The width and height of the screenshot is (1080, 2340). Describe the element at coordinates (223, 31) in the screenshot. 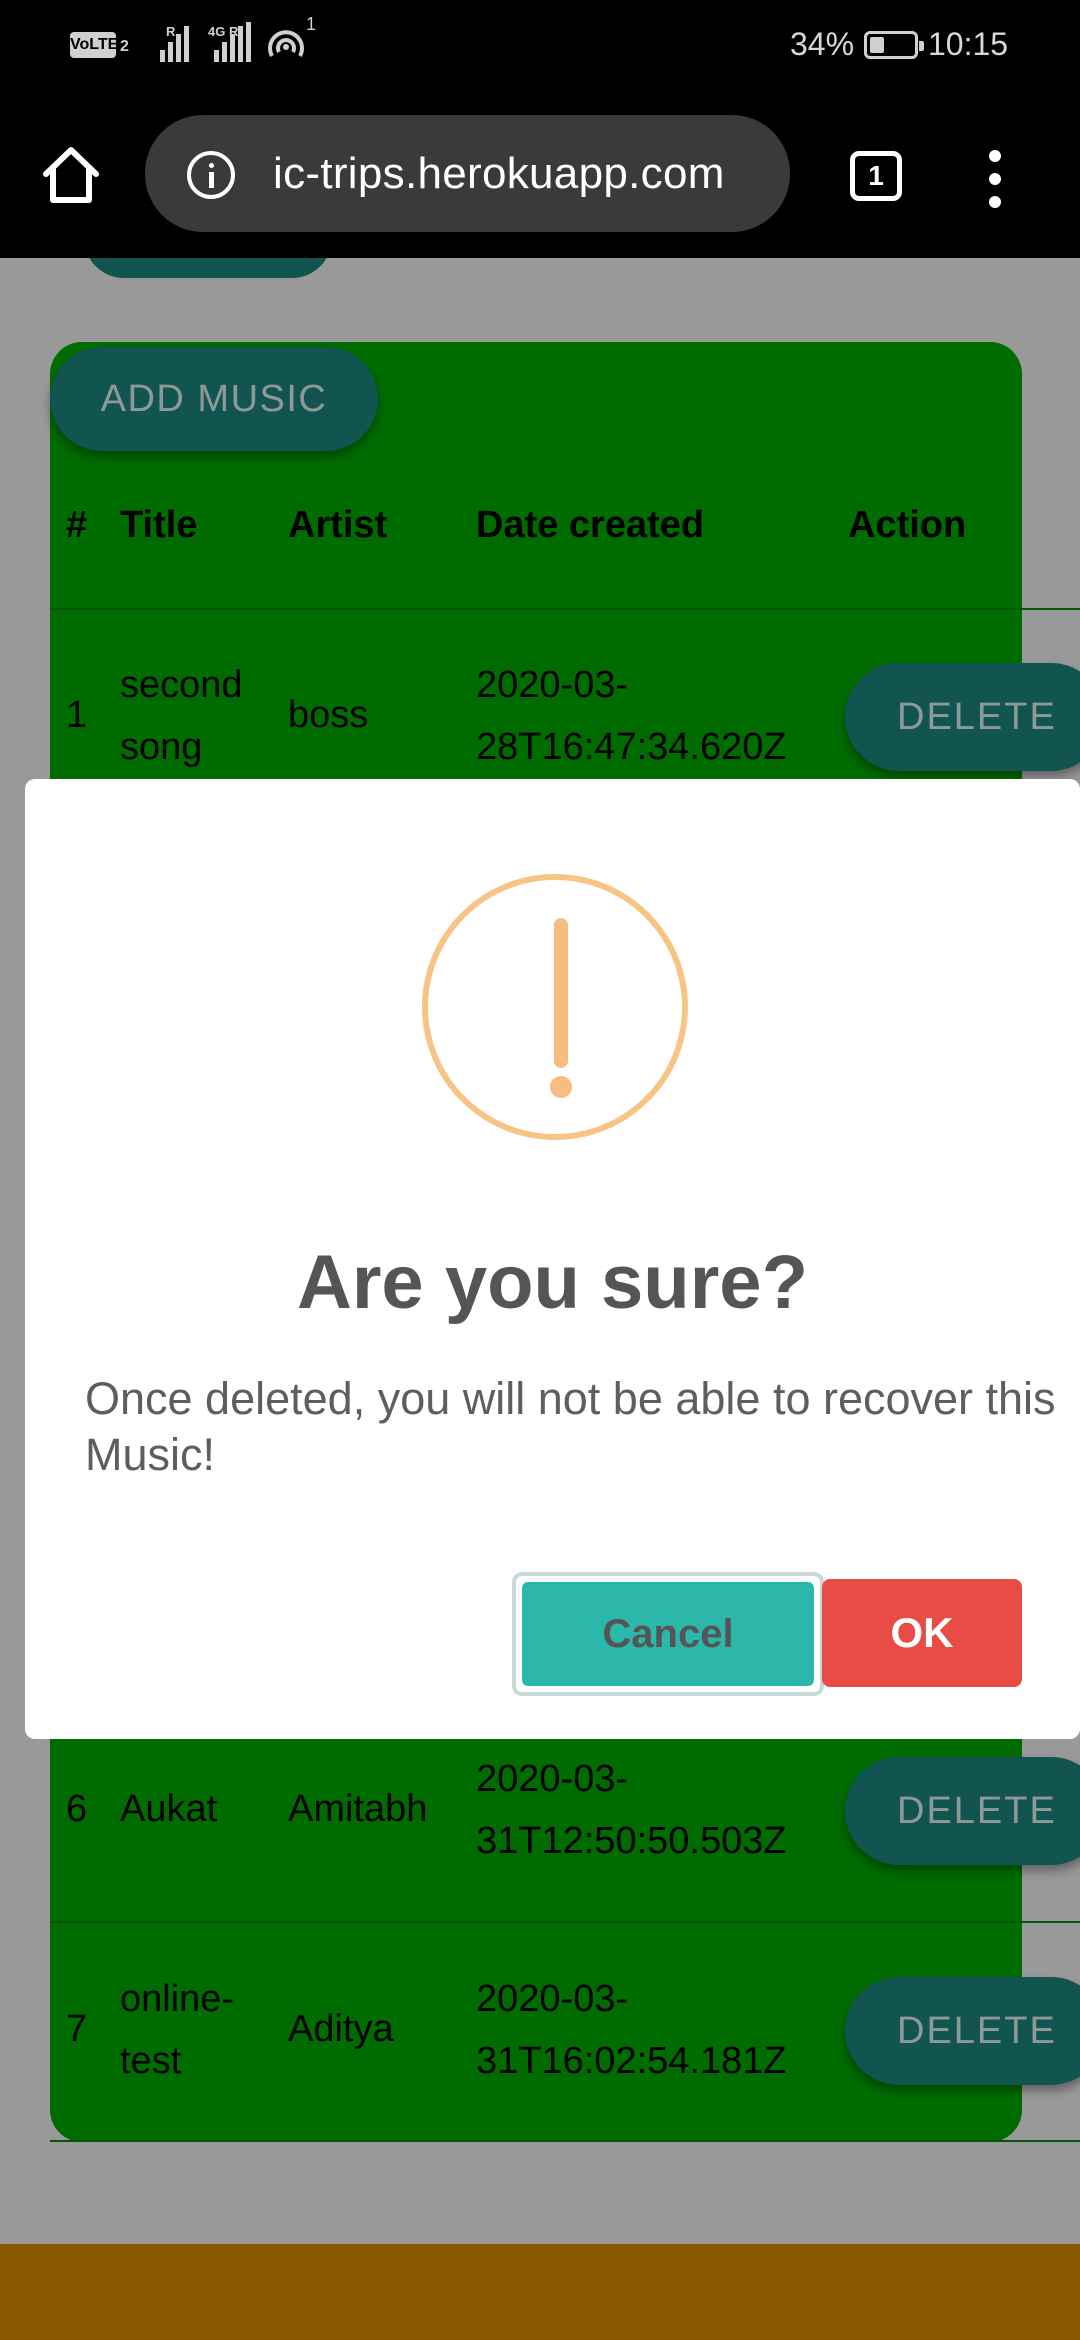

I see `network-tag-4g: 4G R` at that location.